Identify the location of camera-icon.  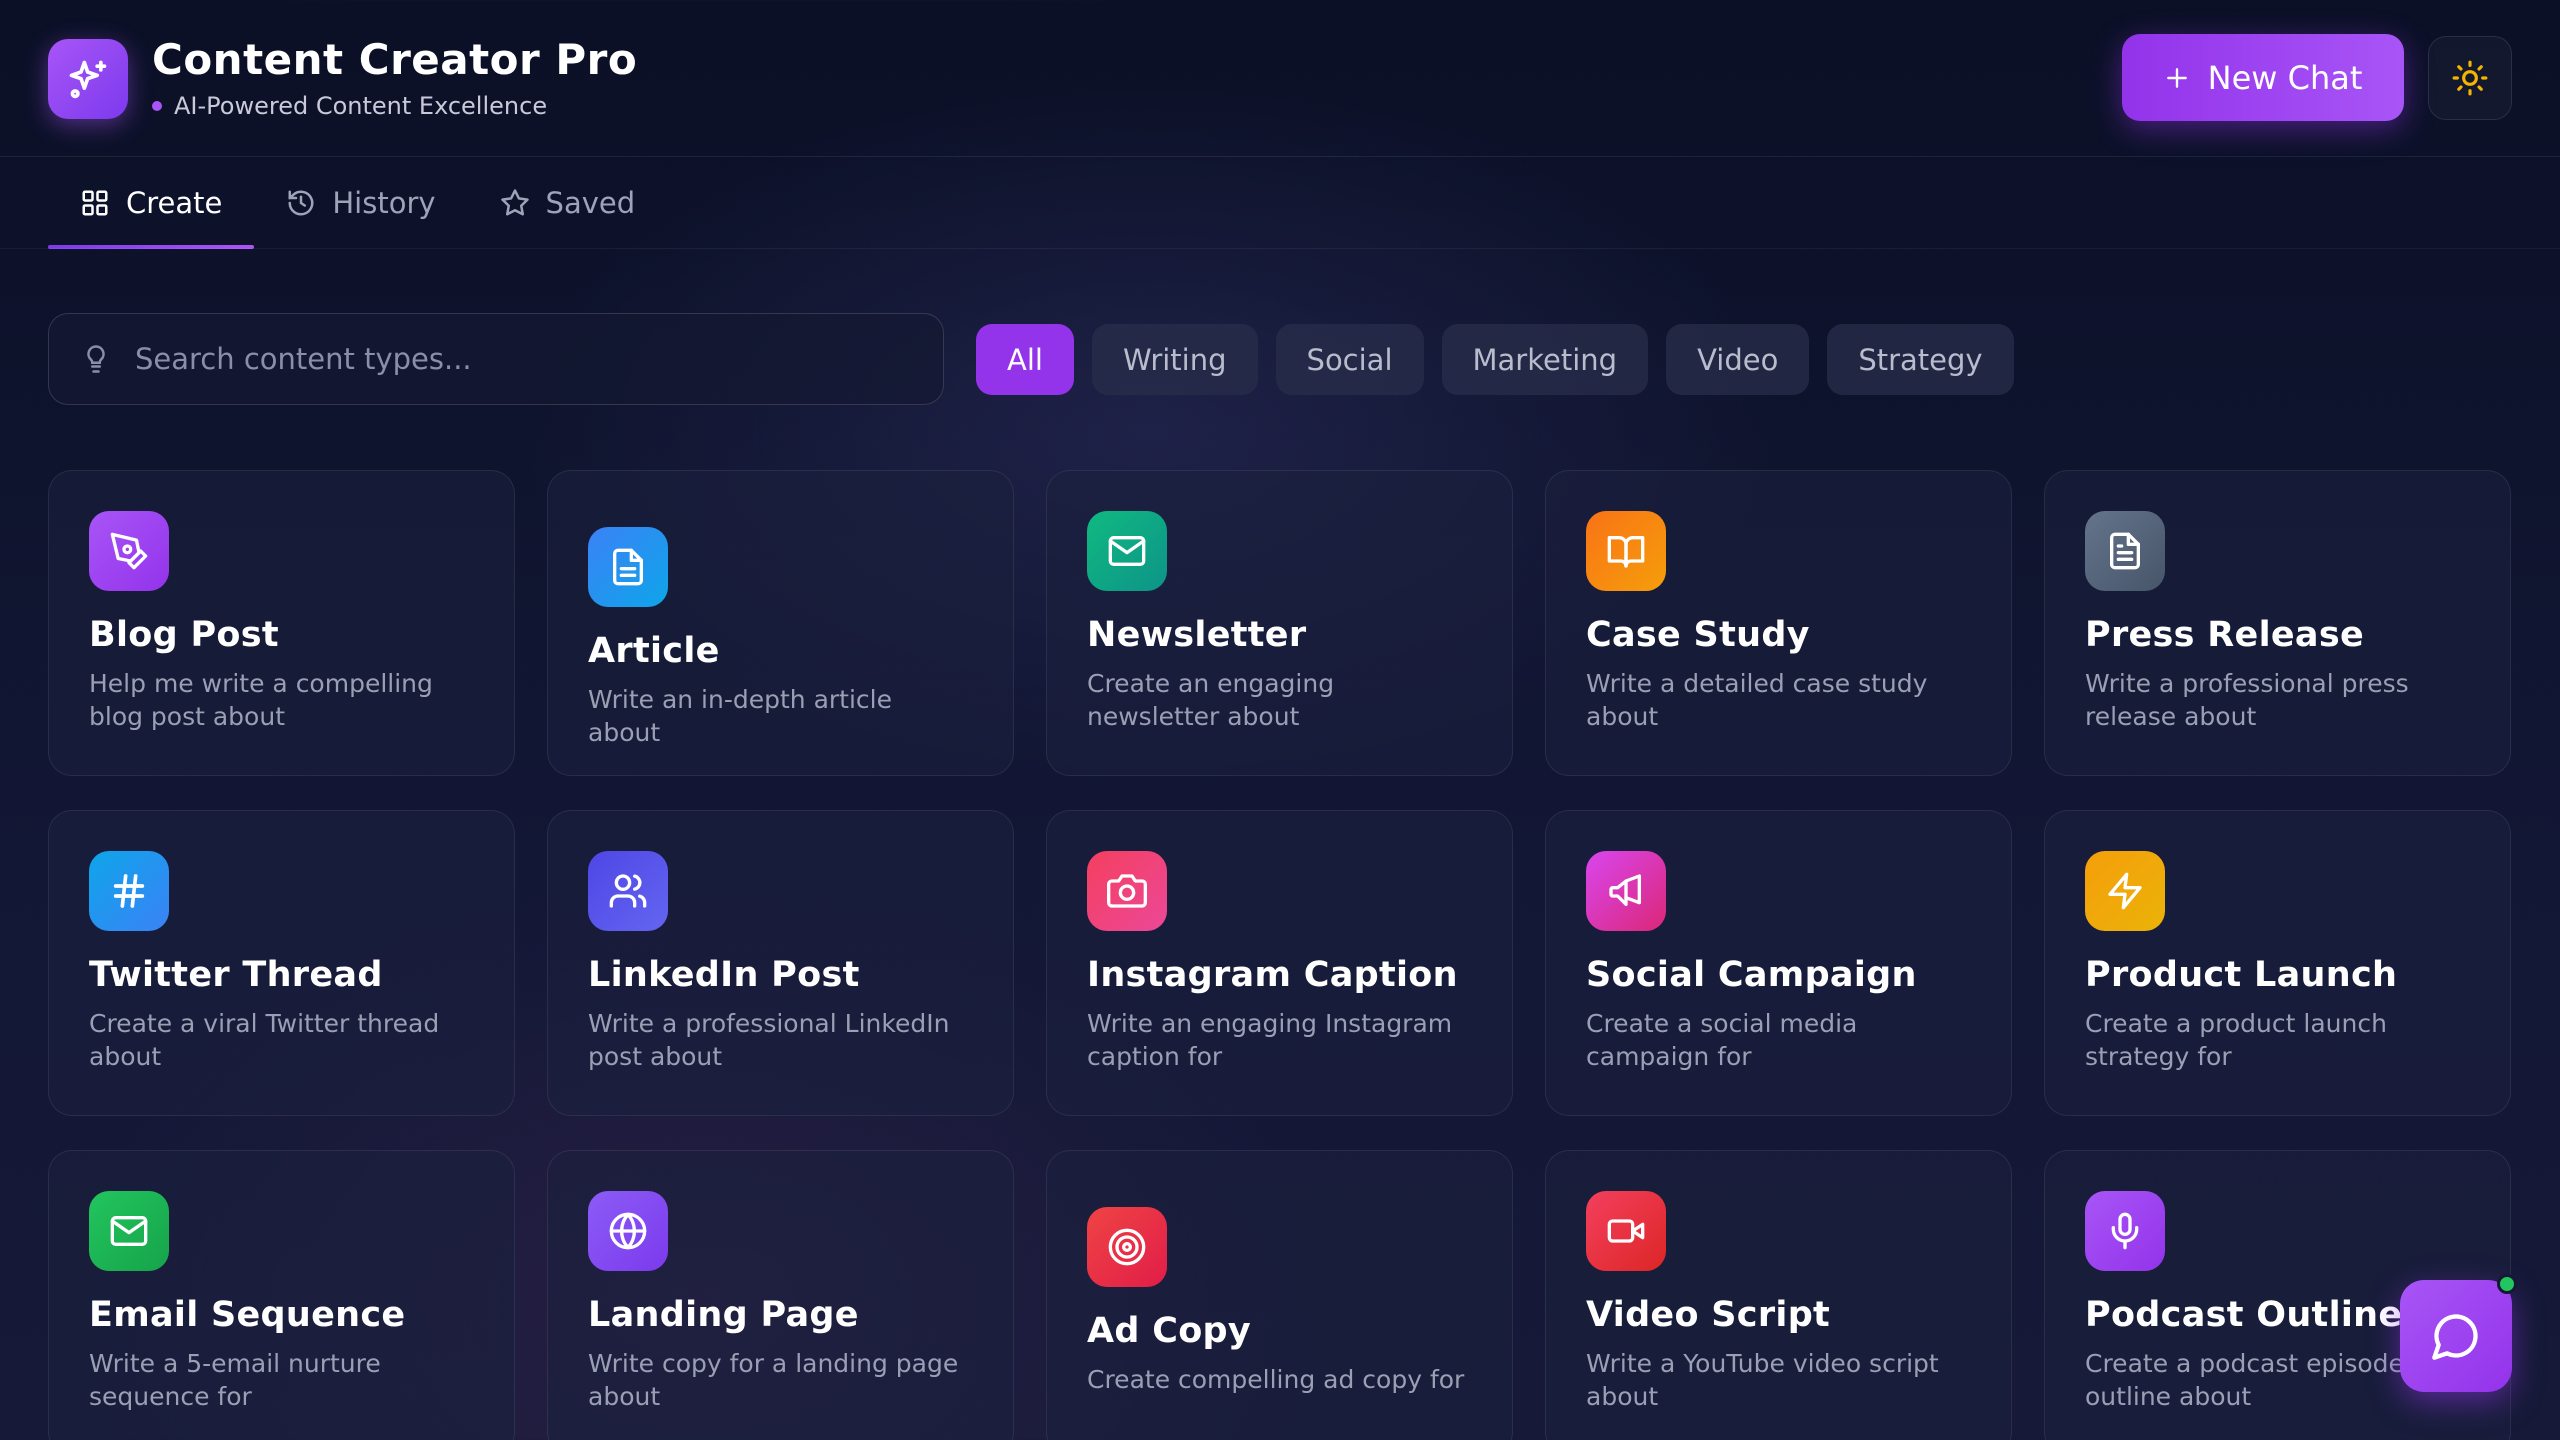
(1127, 891).